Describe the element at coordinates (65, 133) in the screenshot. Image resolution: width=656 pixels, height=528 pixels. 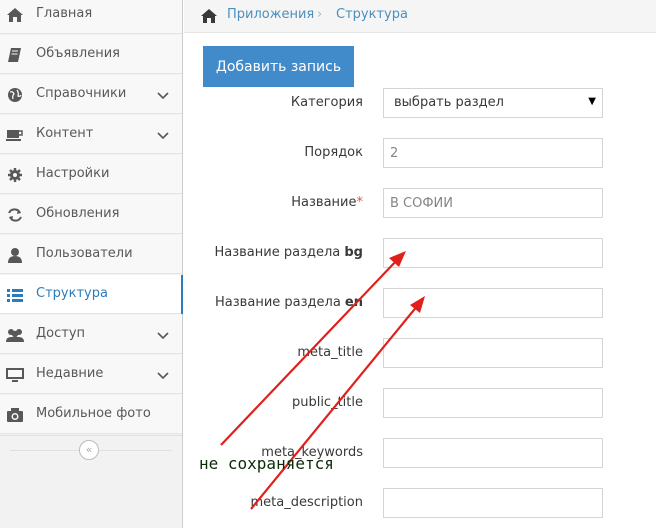
I see `sidebar-item-label: Контент` at that location.